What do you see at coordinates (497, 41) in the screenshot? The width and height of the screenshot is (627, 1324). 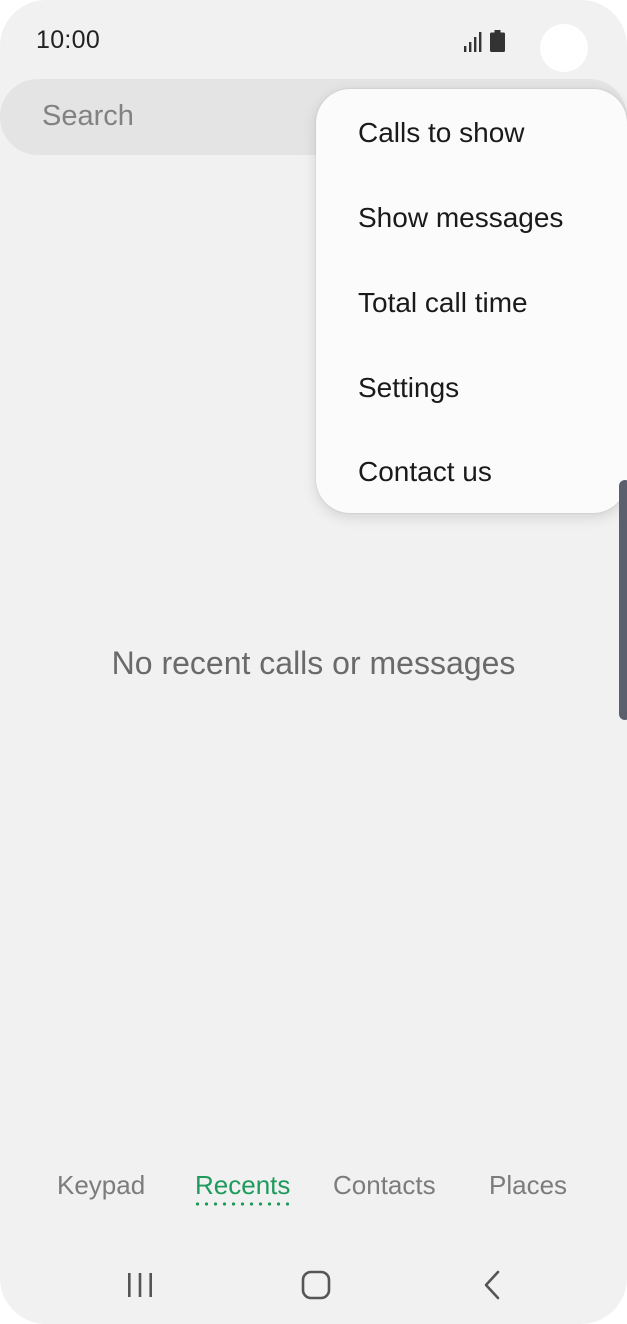 I see `battery-icon` at bounding box center [497, 41].